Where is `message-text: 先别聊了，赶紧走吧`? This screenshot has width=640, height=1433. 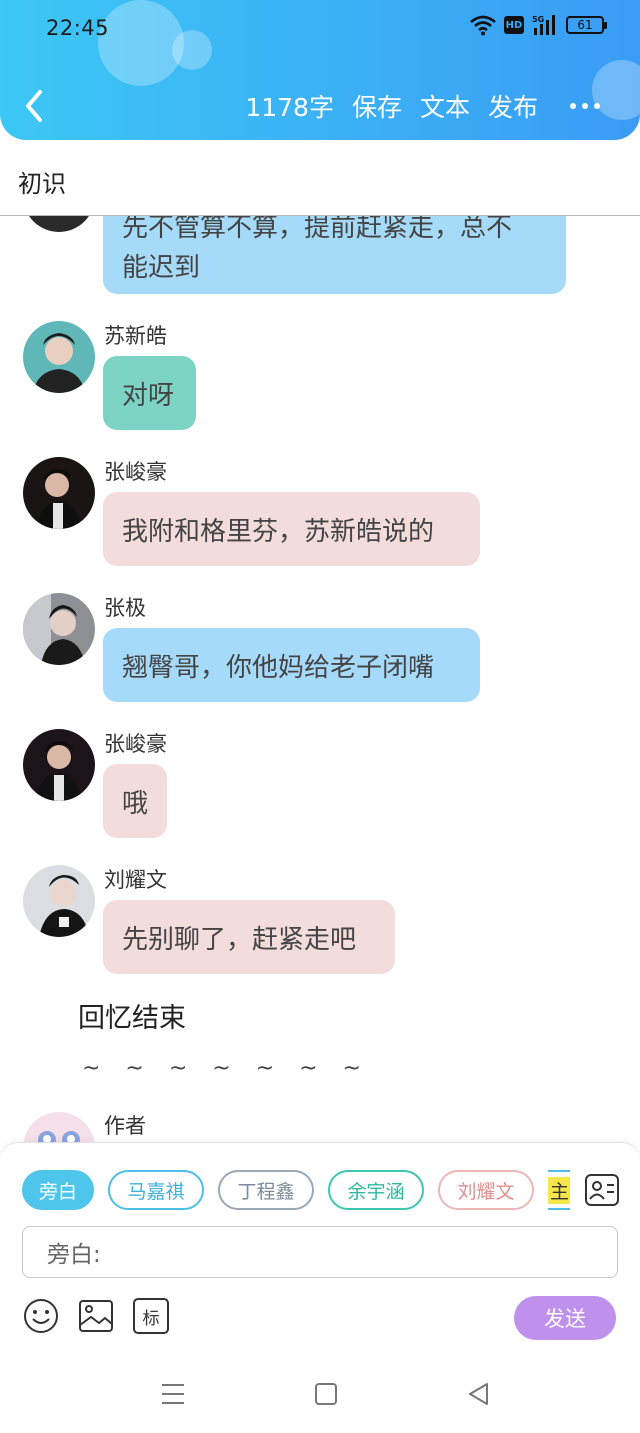
message-text: 先别聊了，赶紧走吧 is located at coordinates (239, 939).